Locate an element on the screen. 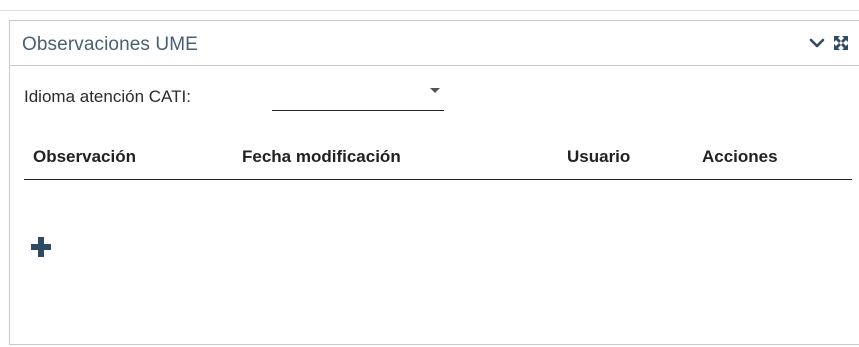 The width and height of the screenshot is (859, 347). idioma-select is located at coordinates (358, 97).